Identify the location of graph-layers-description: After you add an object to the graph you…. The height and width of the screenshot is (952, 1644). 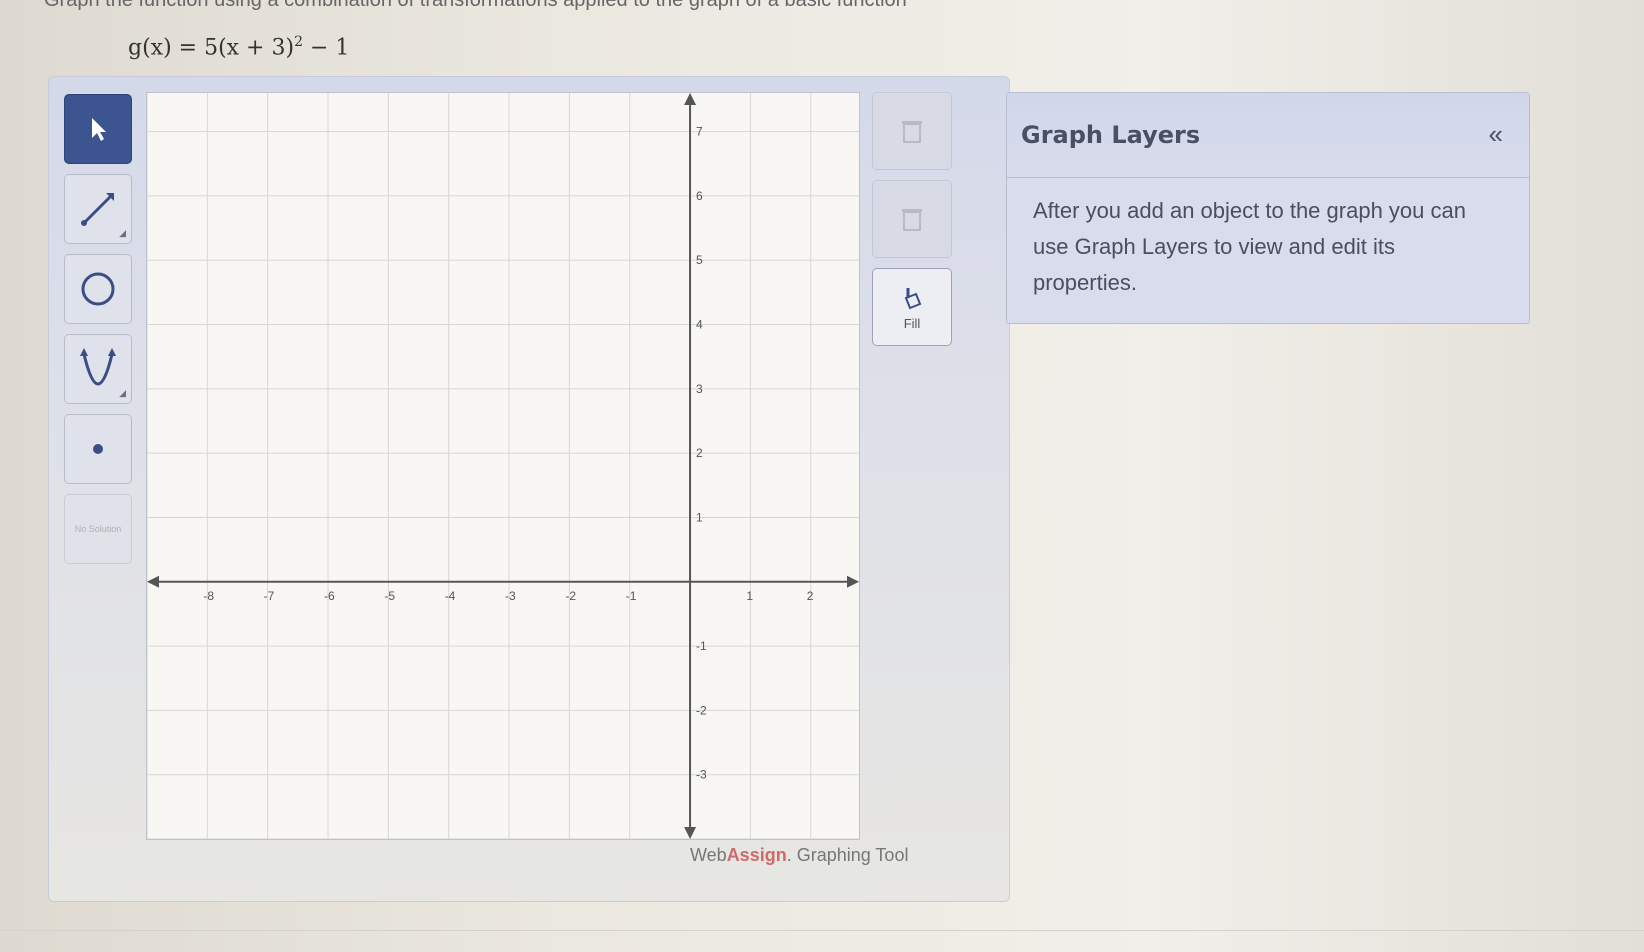
(1249, 246).